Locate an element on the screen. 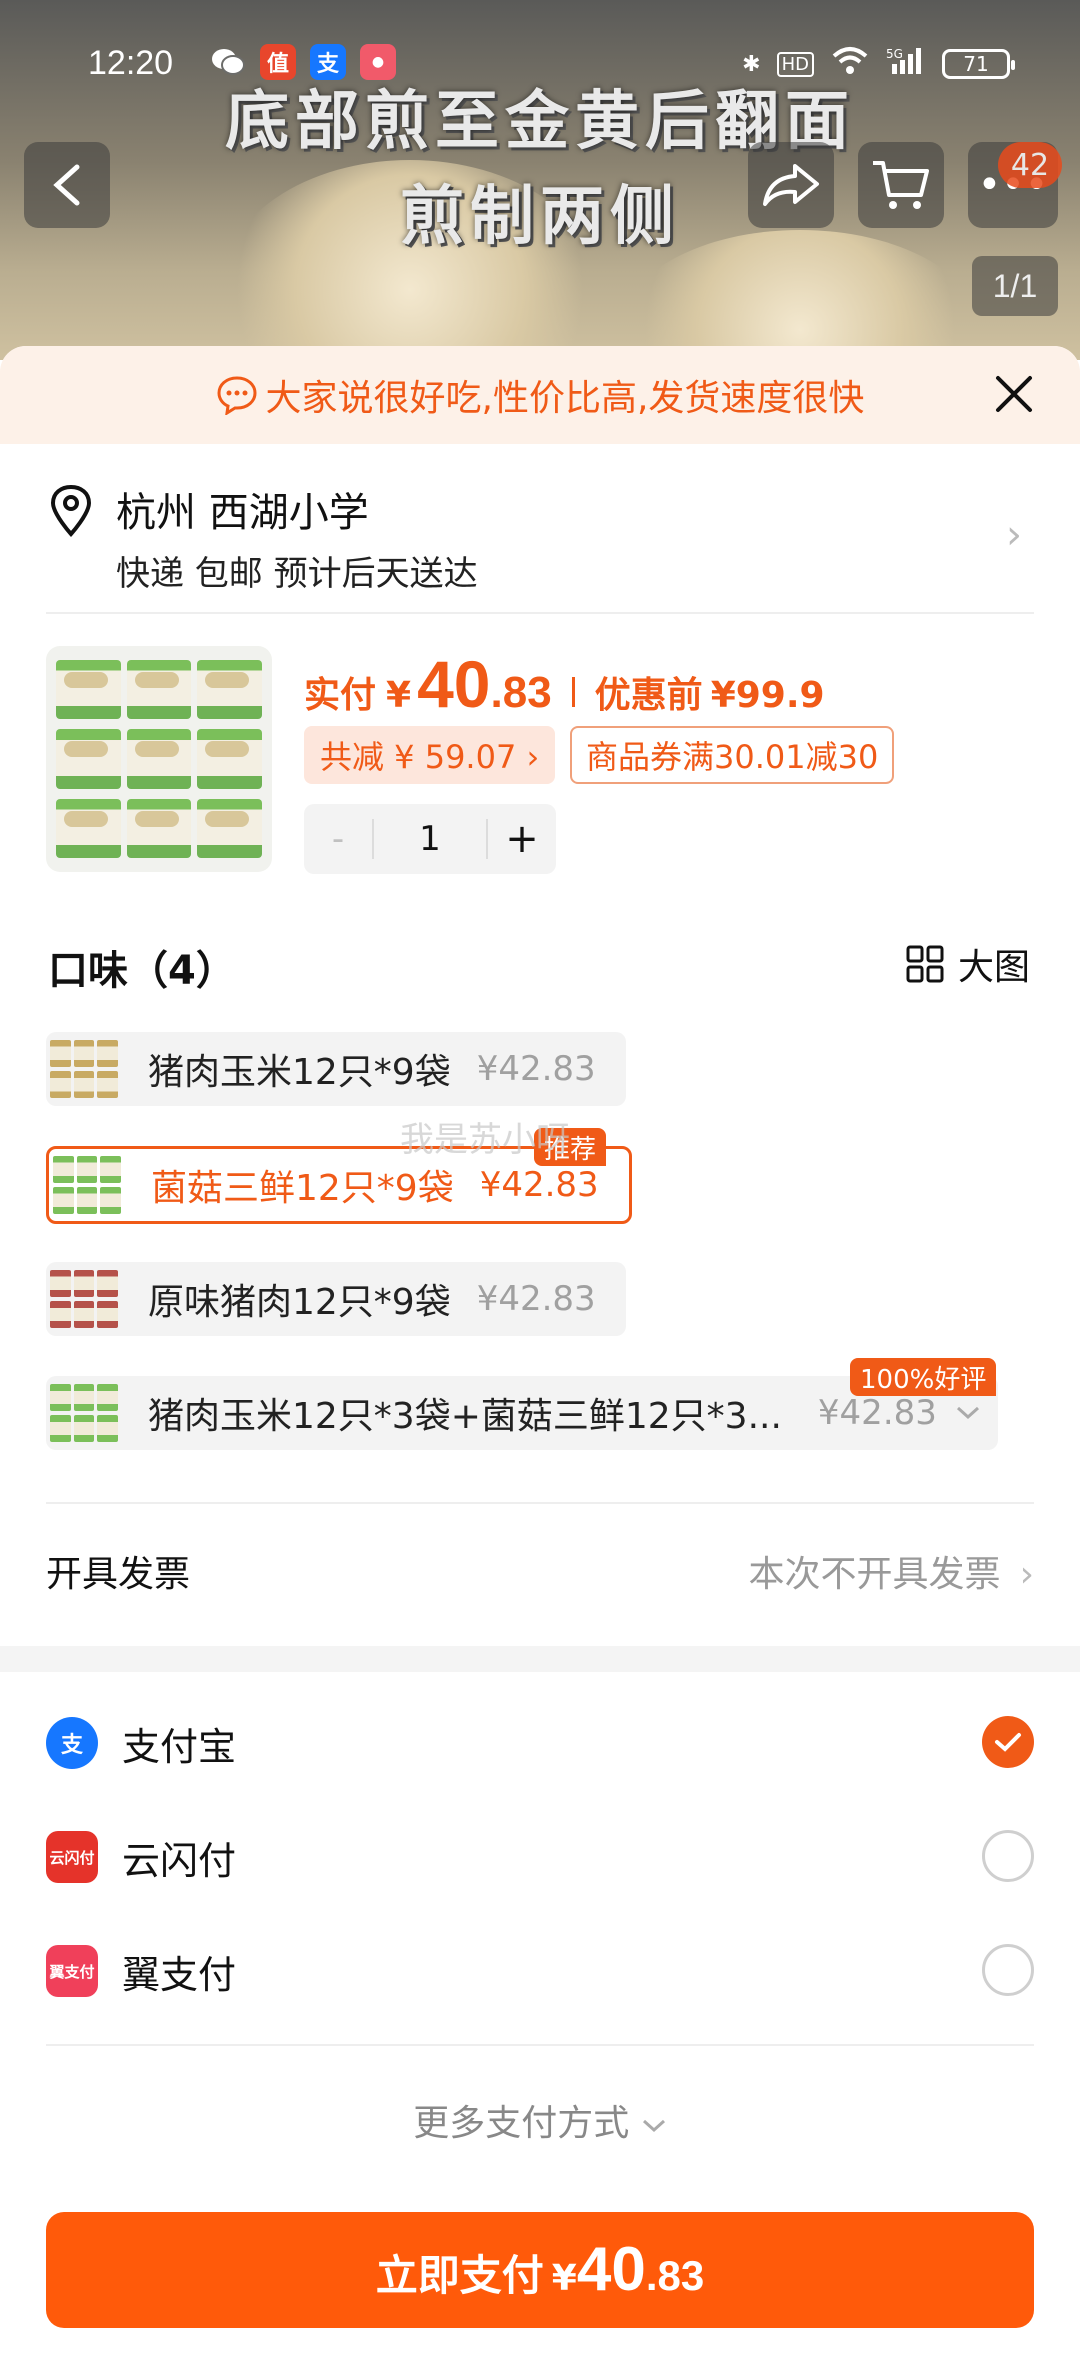  before-discount-value: ¥99.9 is located at coordinates (767, 695).